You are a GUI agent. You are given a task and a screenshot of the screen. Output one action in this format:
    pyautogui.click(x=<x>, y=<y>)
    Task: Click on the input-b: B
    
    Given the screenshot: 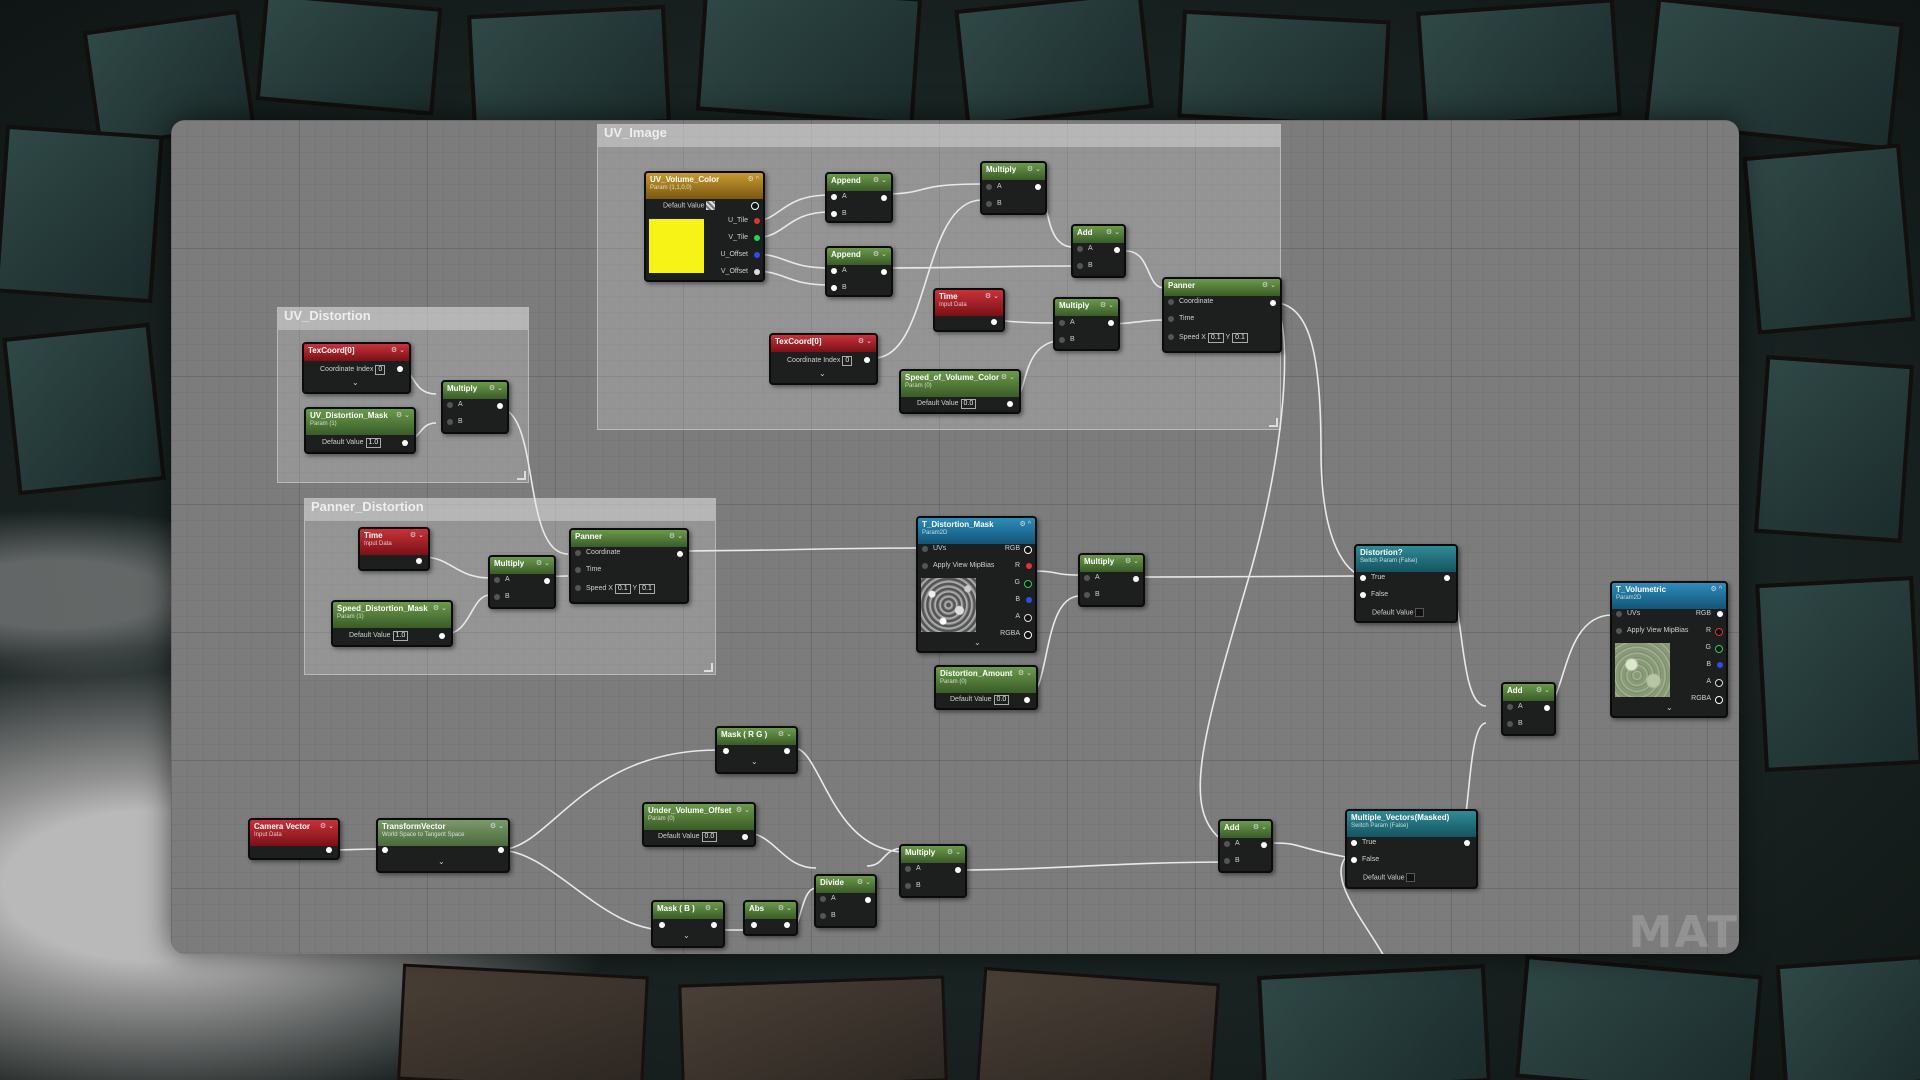 What is the action you would take?
    pyautogui.click(x=913, y=885)
    